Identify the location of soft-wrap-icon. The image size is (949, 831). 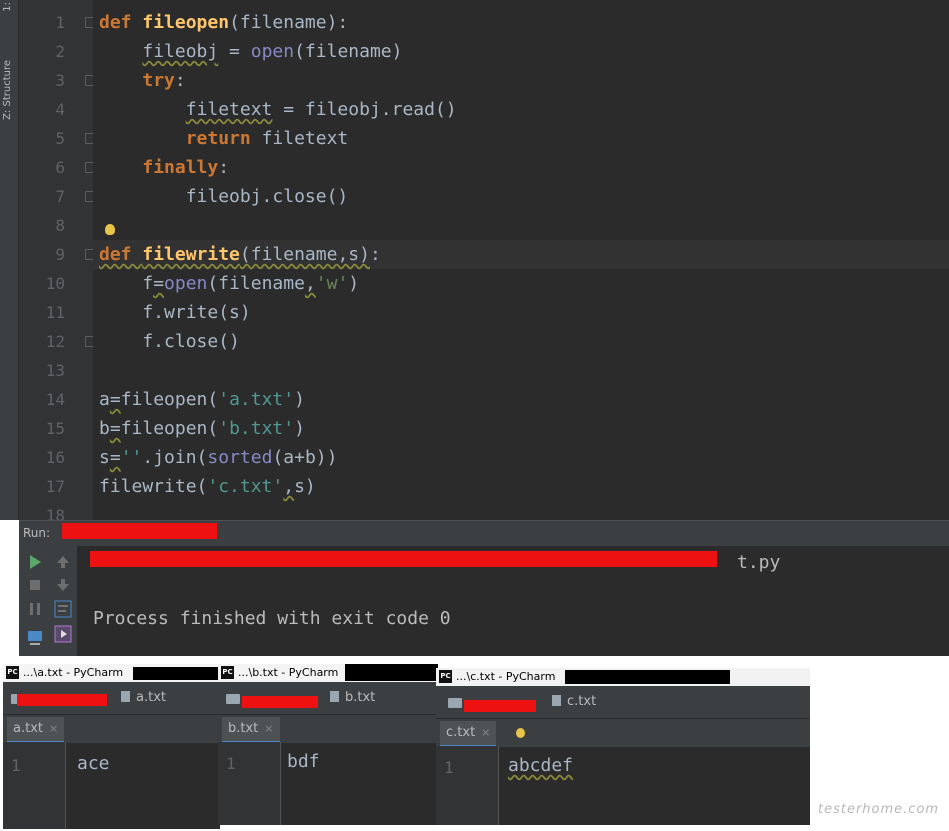
(63, 609).